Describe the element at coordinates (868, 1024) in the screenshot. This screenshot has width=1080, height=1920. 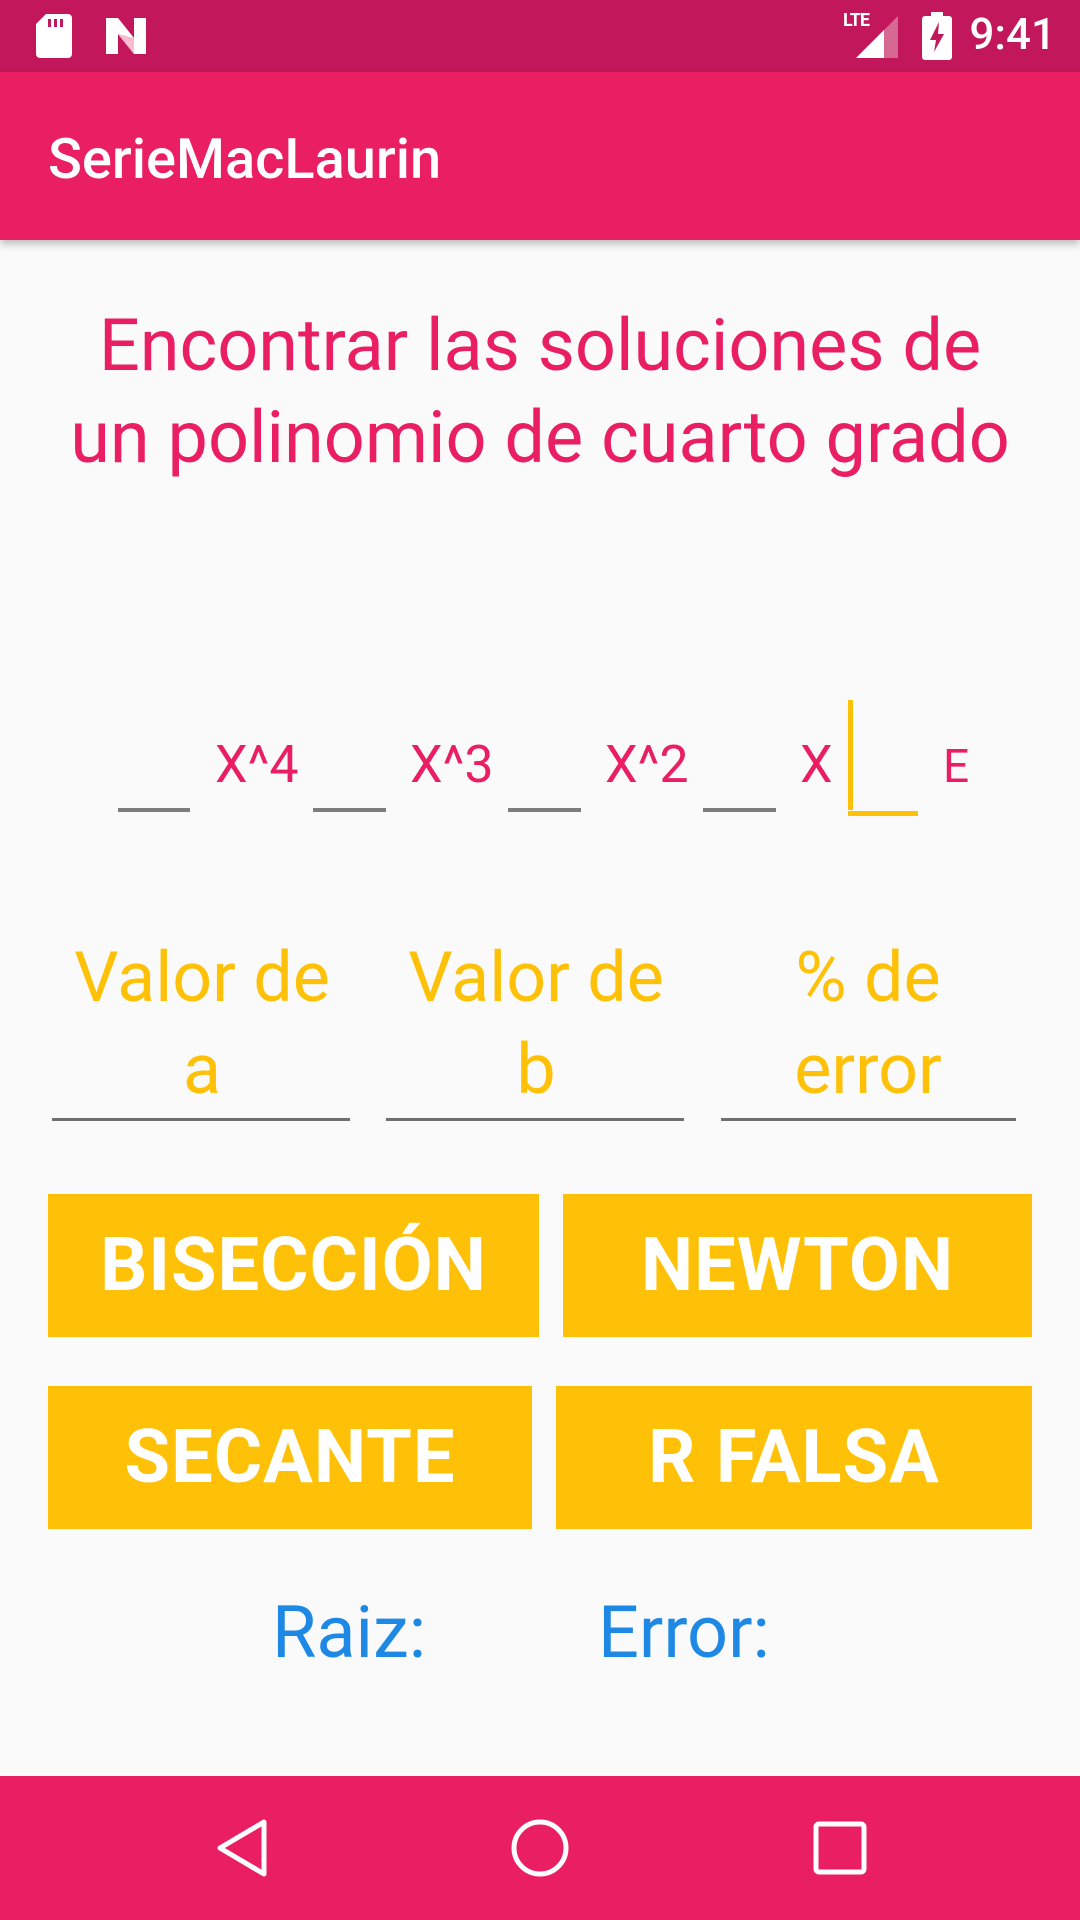
I see `error-percent-input: % de error` at that location.